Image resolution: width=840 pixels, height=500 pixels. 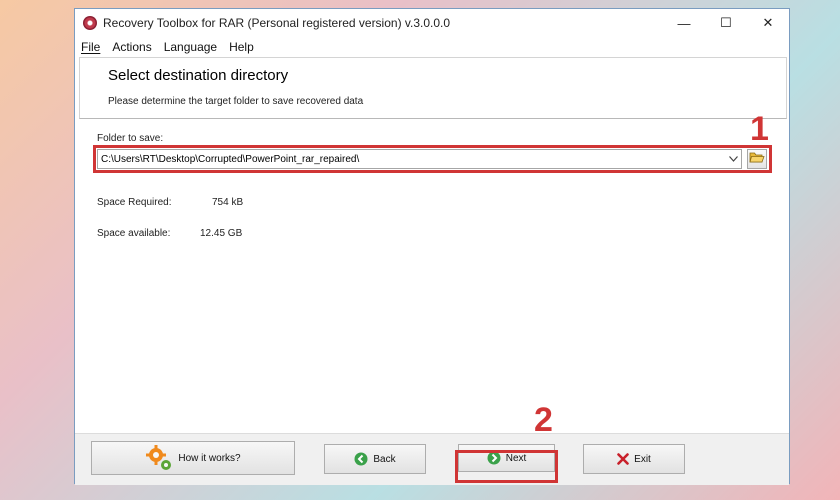 I want to click on menu-bar: File Actions Language Help, so click(x=432, y=47).